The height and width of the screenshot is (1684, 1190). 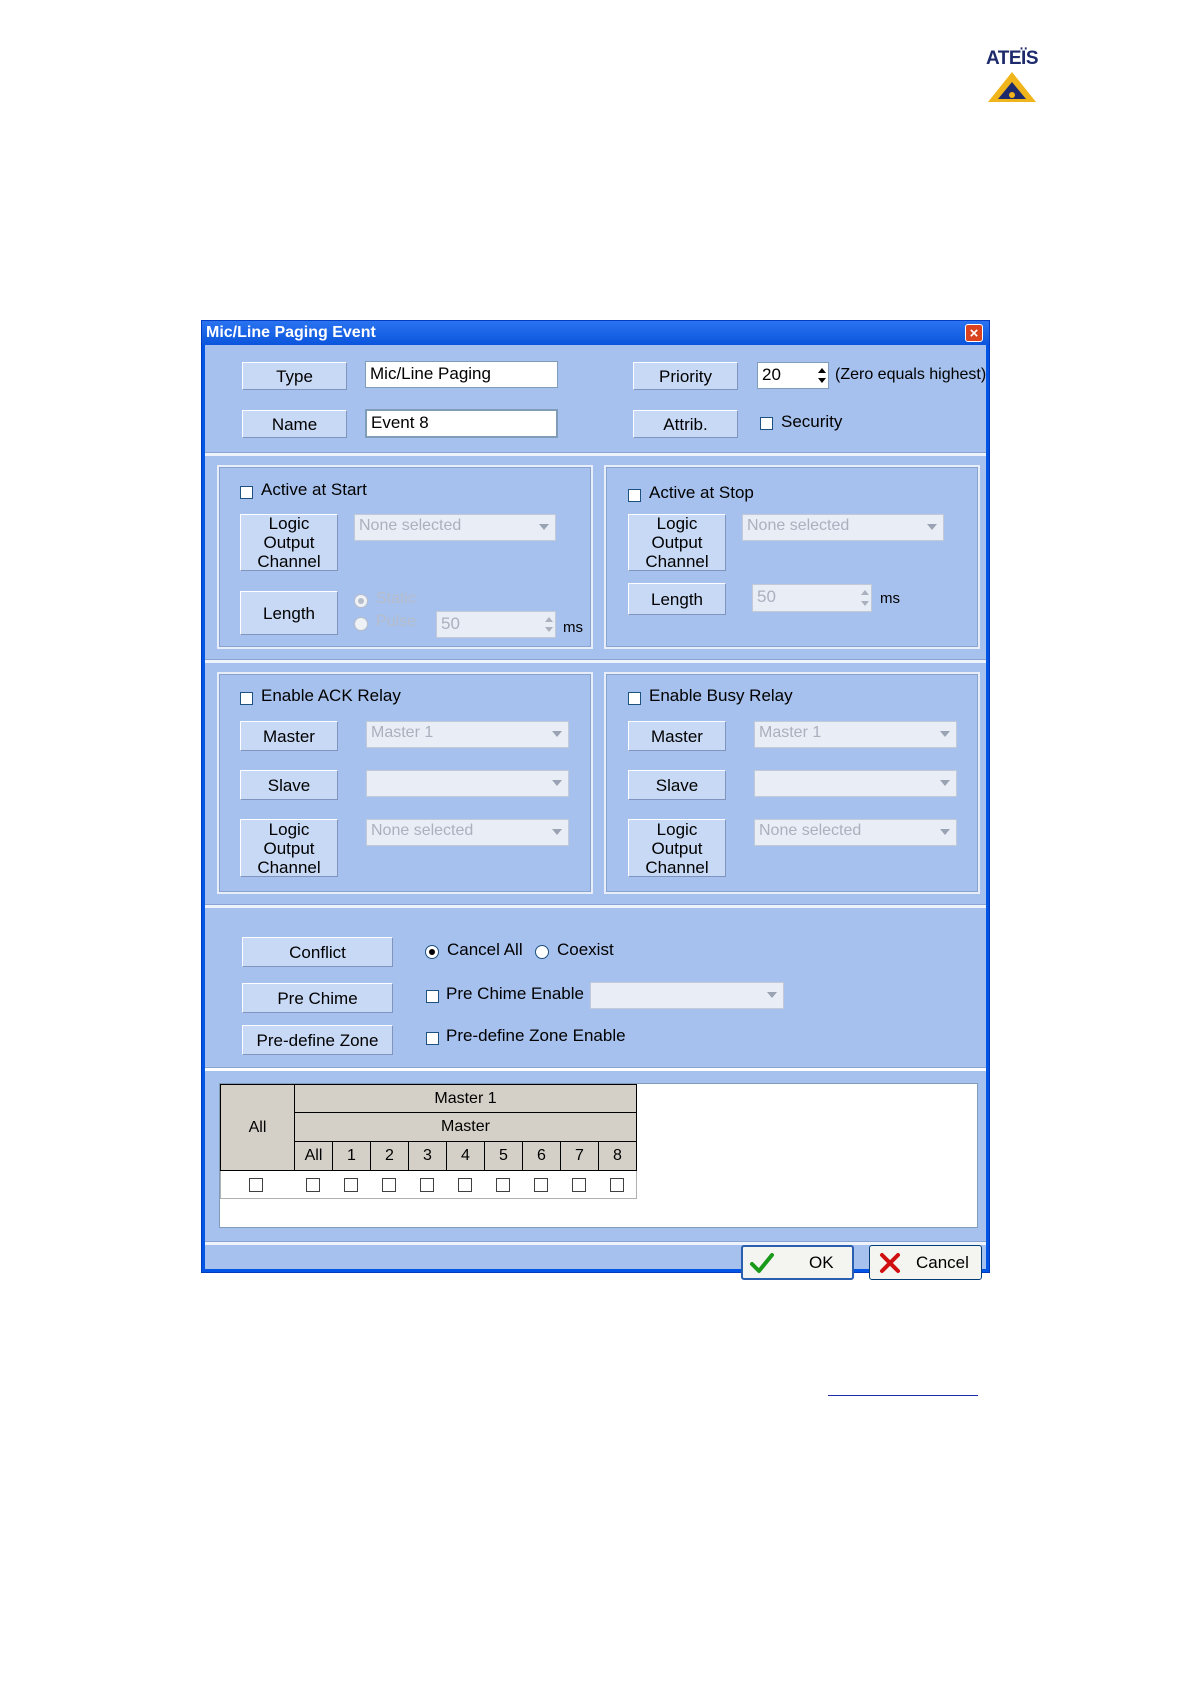 What do you see at coordinates (432, 996) in the screenshot?
I see `pre-chime-enable-checkbox` at bounding box center [432, 996].